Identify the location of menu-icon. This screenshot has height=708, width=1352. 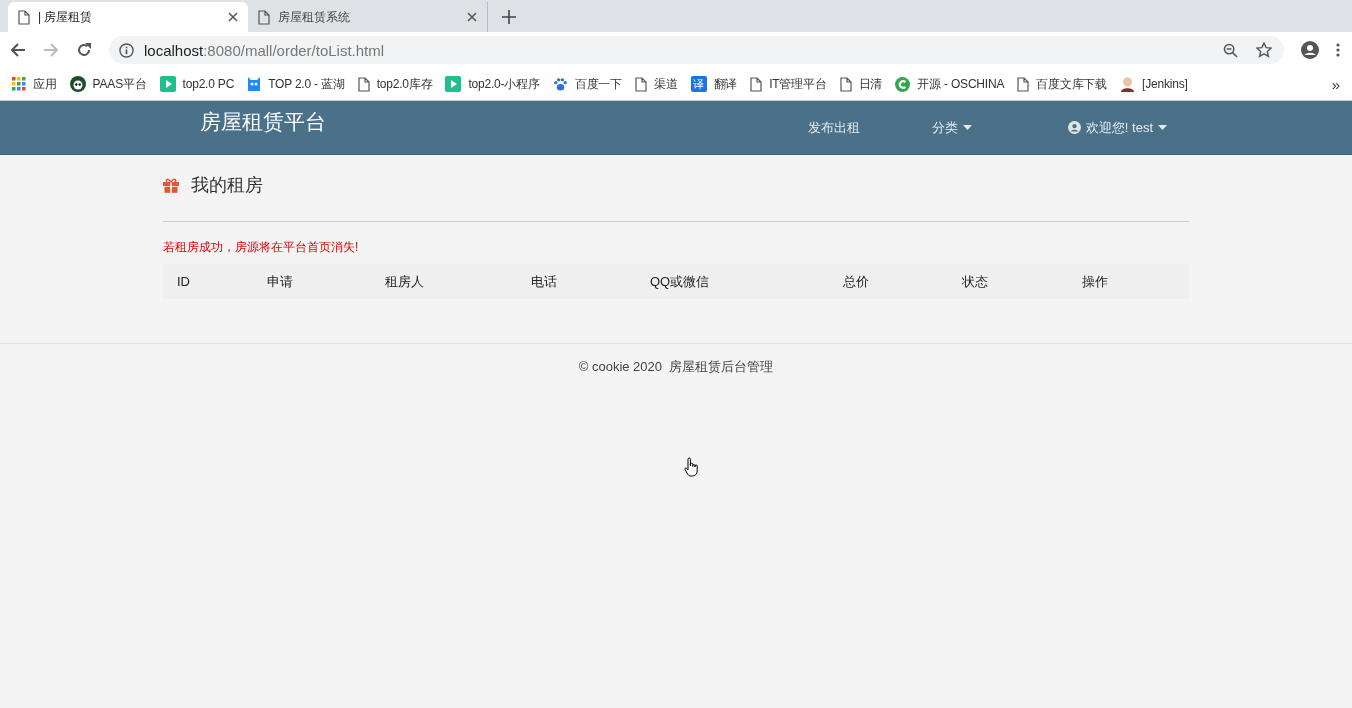
(1338, 50).